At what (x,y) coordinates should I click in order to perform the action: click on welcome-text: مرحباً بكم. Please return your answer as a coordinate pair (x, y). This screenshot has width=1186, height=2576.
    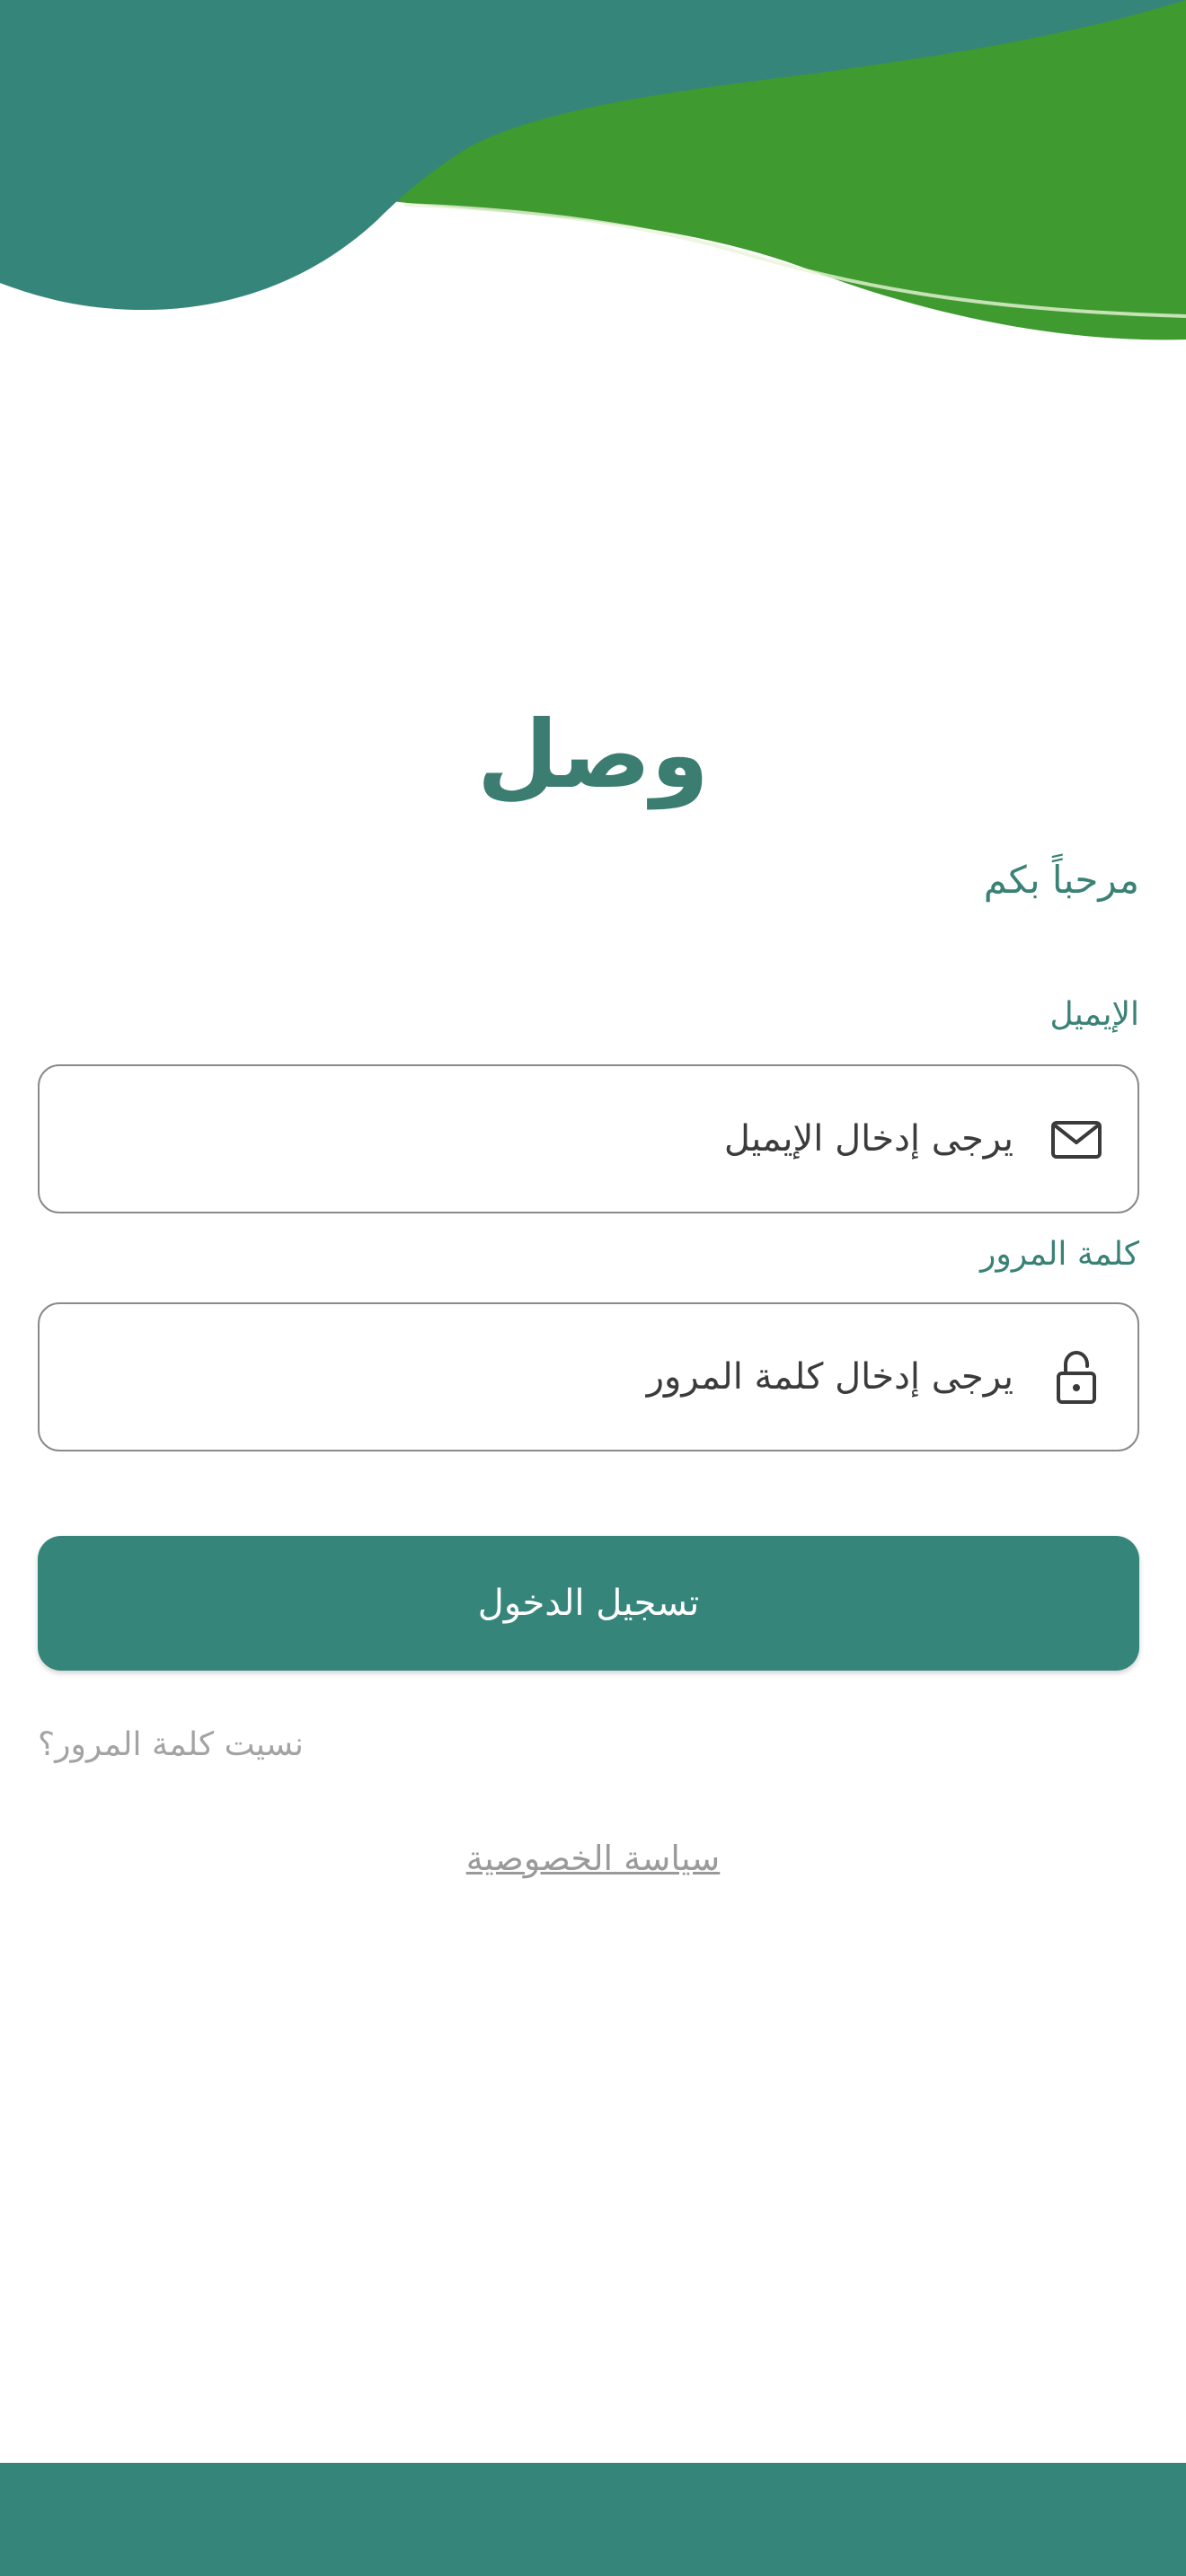
    Looking at the image, I should click on (1061, 880).